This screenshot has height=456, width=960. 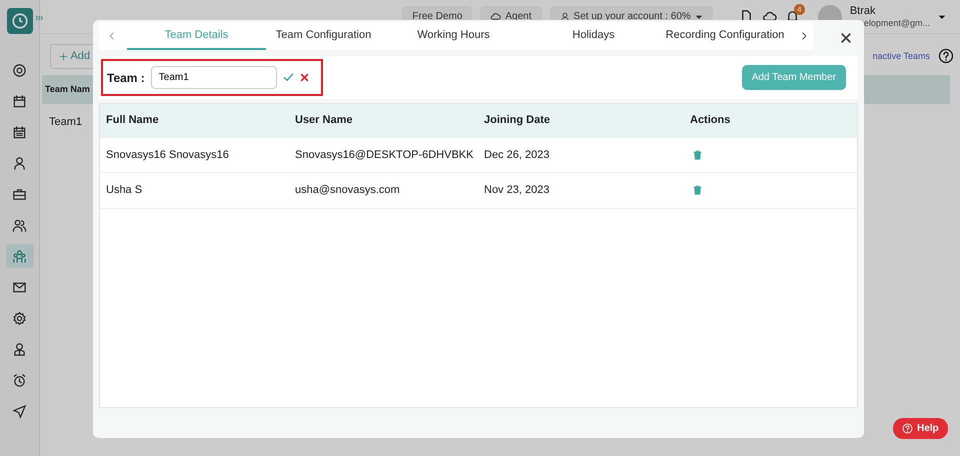 I want to click on person-badge-icon, so click(x=19, y=349).